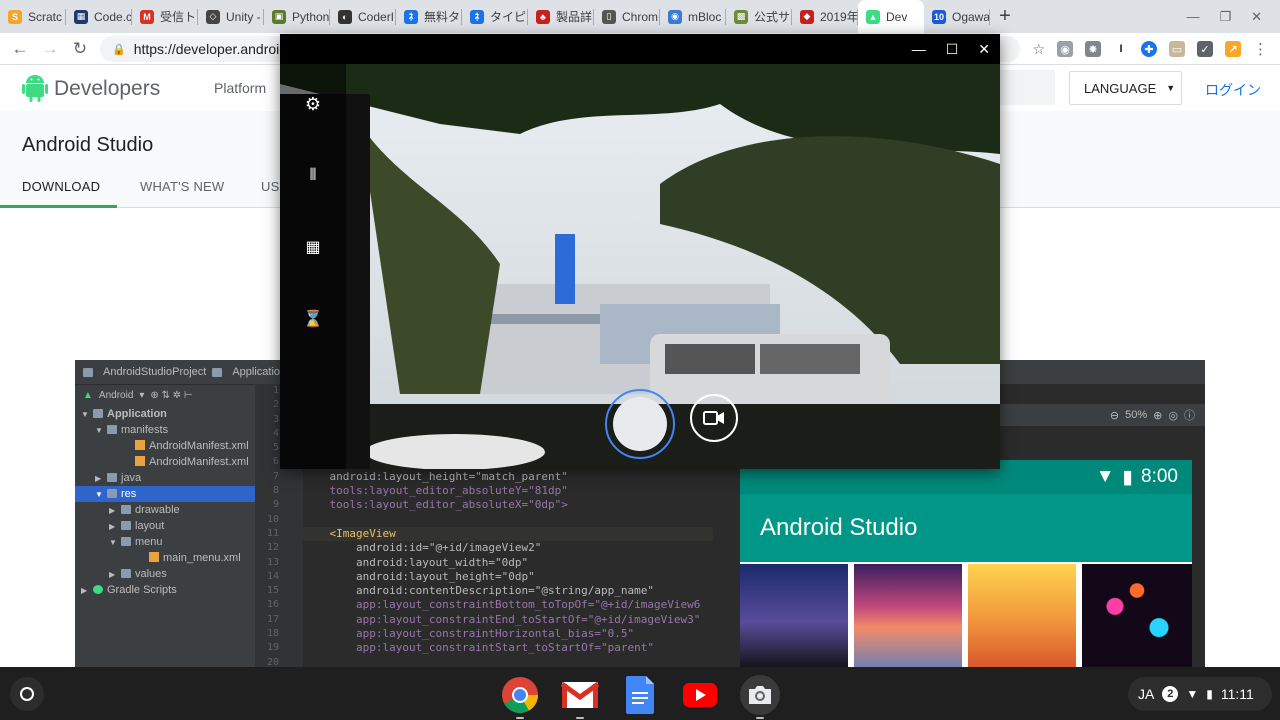  I want to click on launcher-button, so click(27, 694).